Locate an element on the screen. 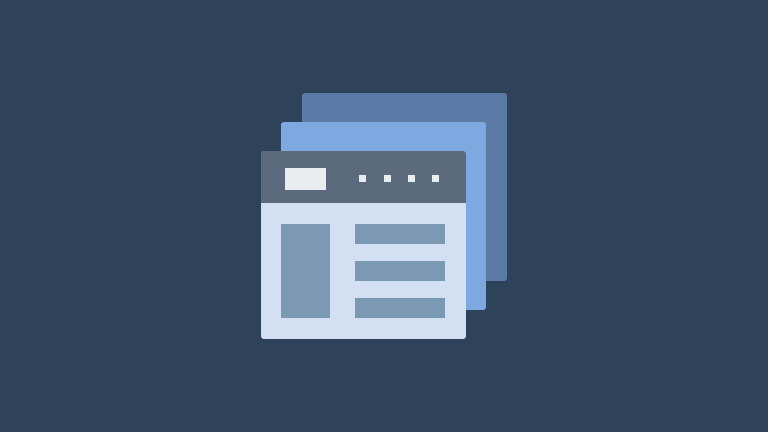 The width and height of the screenshot is (768, 432). window-titlebar is located at coordinates (363, 177).